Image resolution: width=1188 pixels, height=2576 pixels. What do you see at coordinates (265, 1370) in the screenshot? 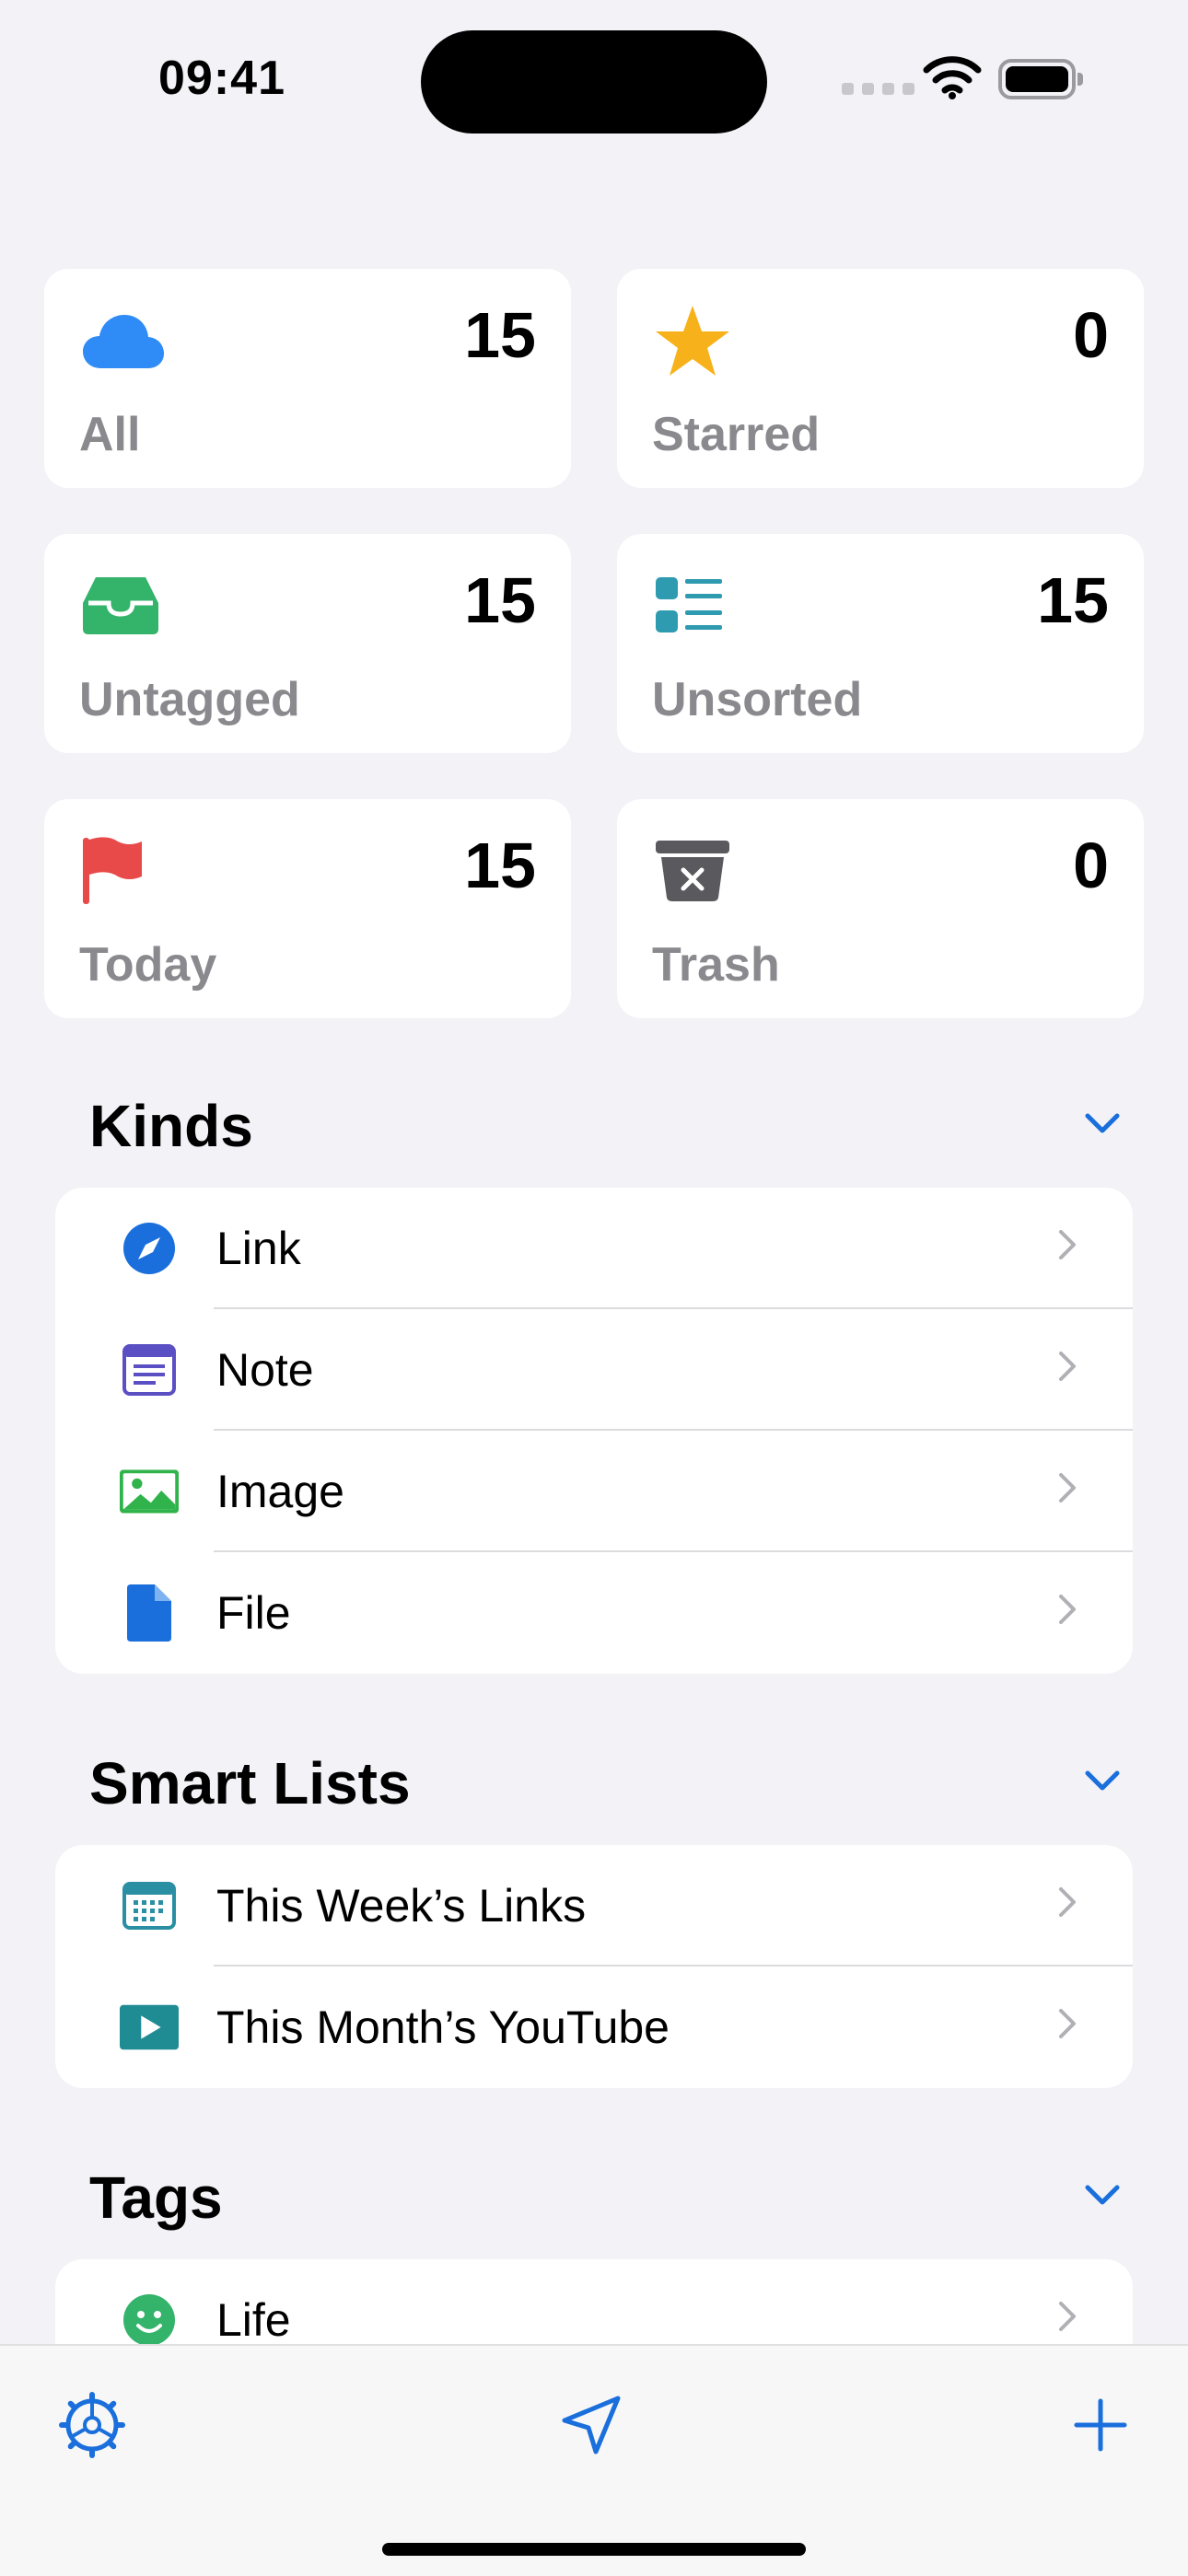
I see `list-item-label: Note` at bounding box center [265, 1370].